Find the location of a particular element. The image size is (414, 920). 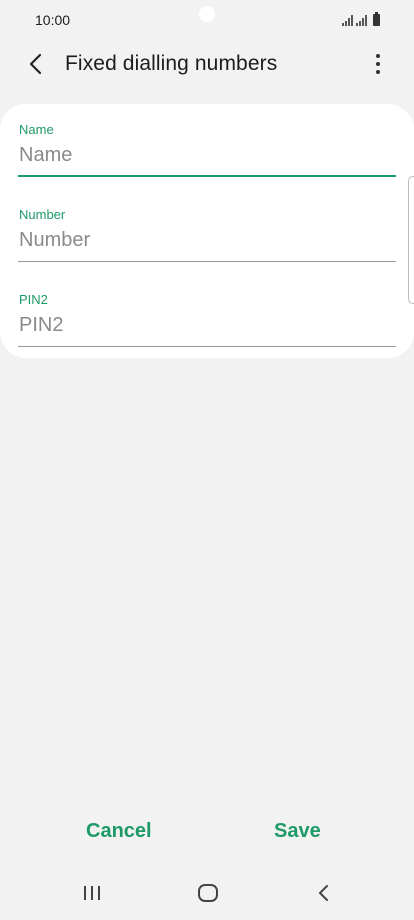

battery-icon is located at coordinates (376, 19).